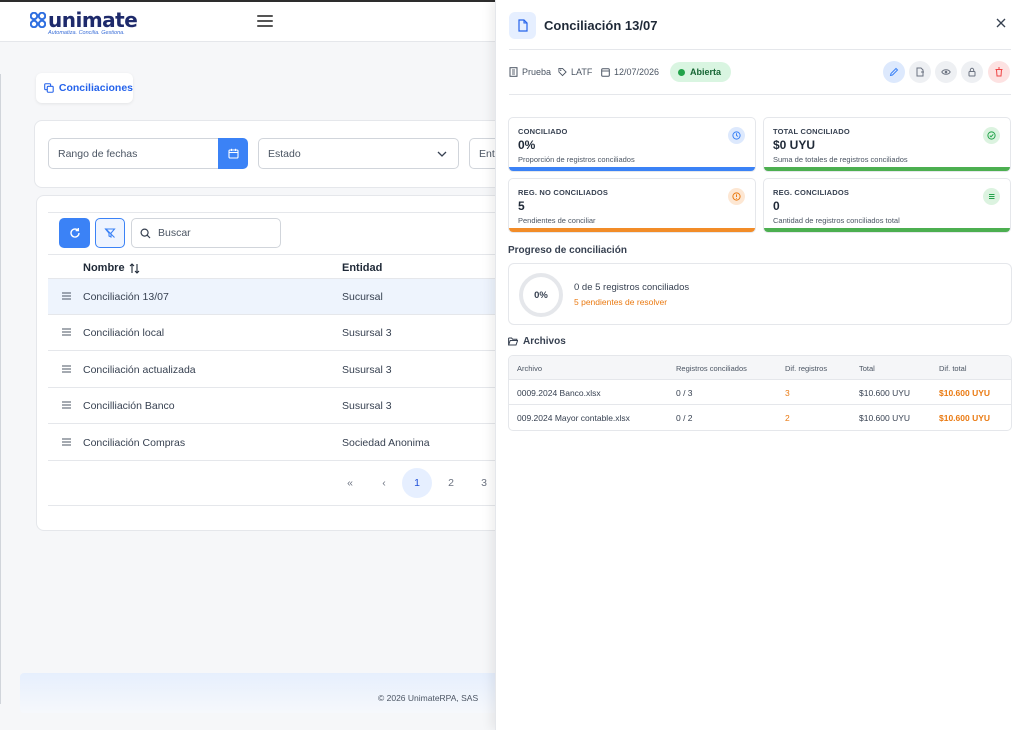  What do you see at coordinates (417, 483) in the screenshot?
I see `pager-page-1: 1` at bounding box center [417, 483].